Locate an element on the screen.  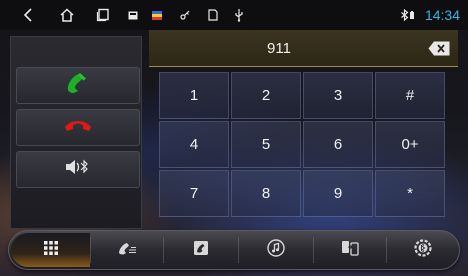
dialed-number: 911 is located at coordinates (279, 48).